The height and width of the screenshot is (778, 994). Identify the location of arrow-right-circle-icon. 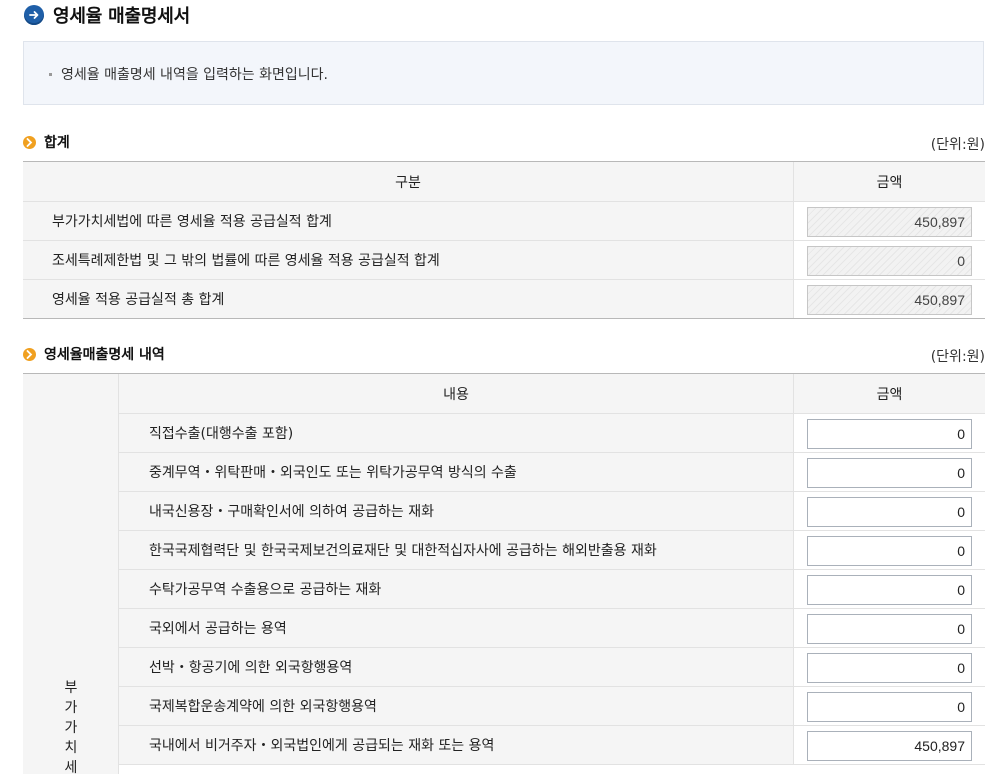
(34, 15).